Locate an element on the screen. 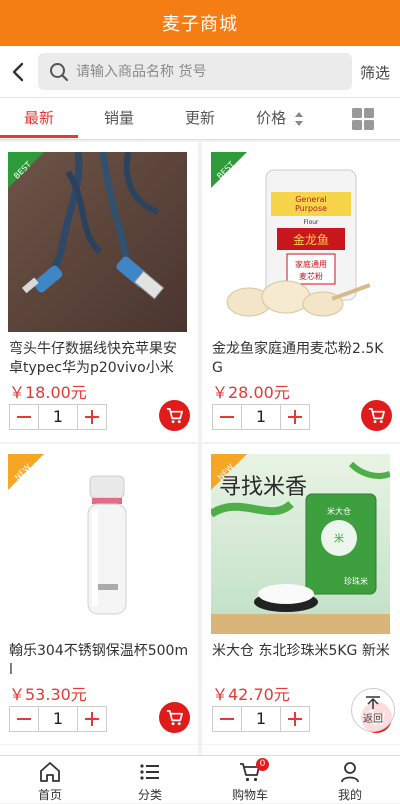  search-input is located at coordinates (206, 71).